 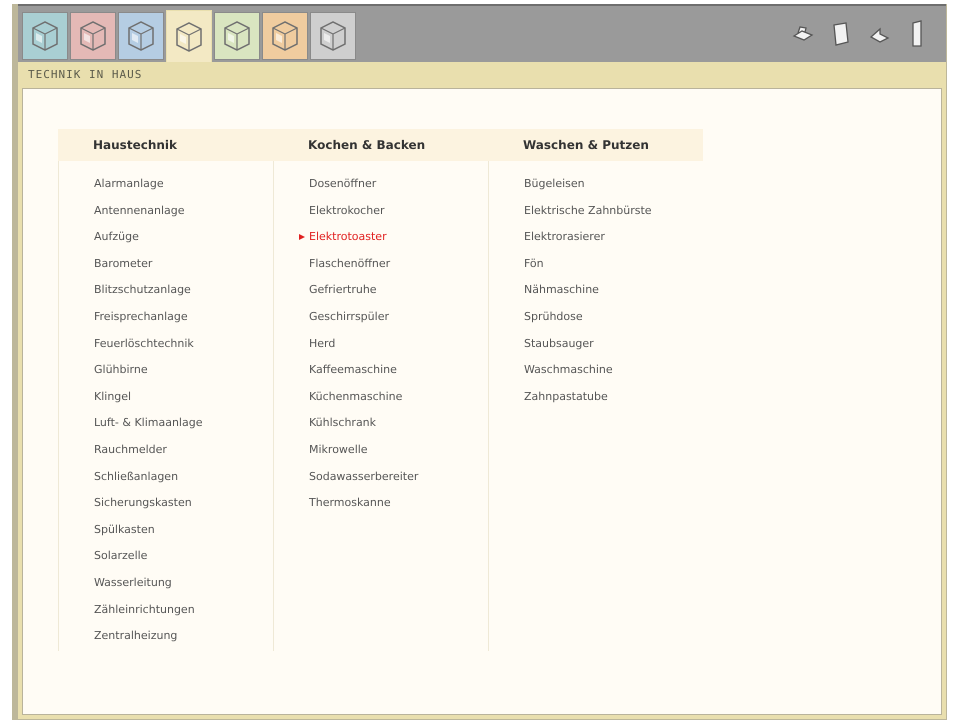 I want to click on item-link: Aufzüge, so click(x=116, y=237).